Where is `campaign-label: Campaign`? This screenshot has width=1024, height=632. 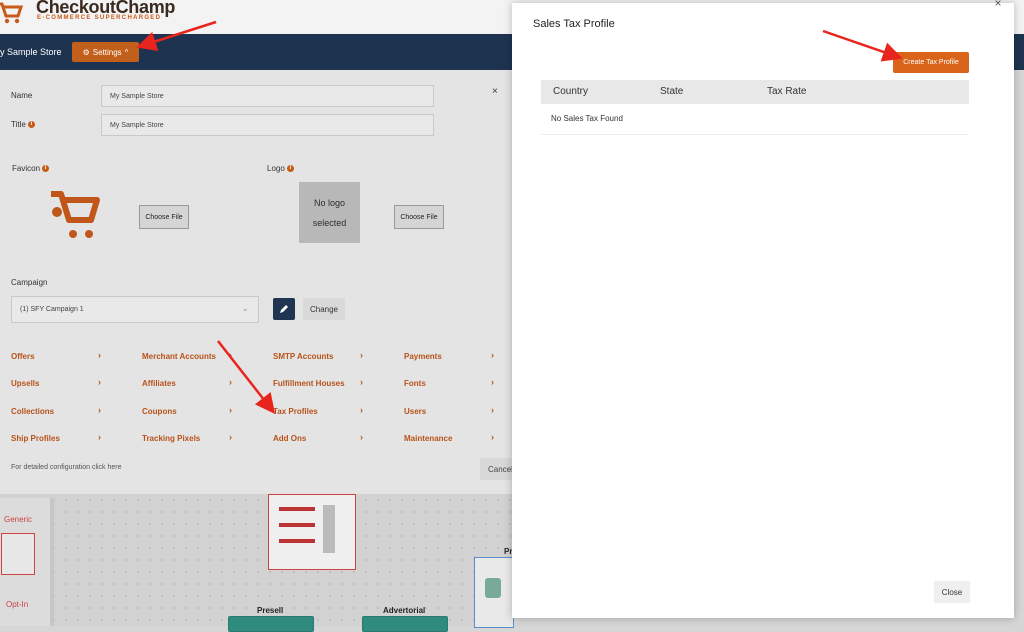
campaign-label: Campaign is located at coordinates (29, 282).